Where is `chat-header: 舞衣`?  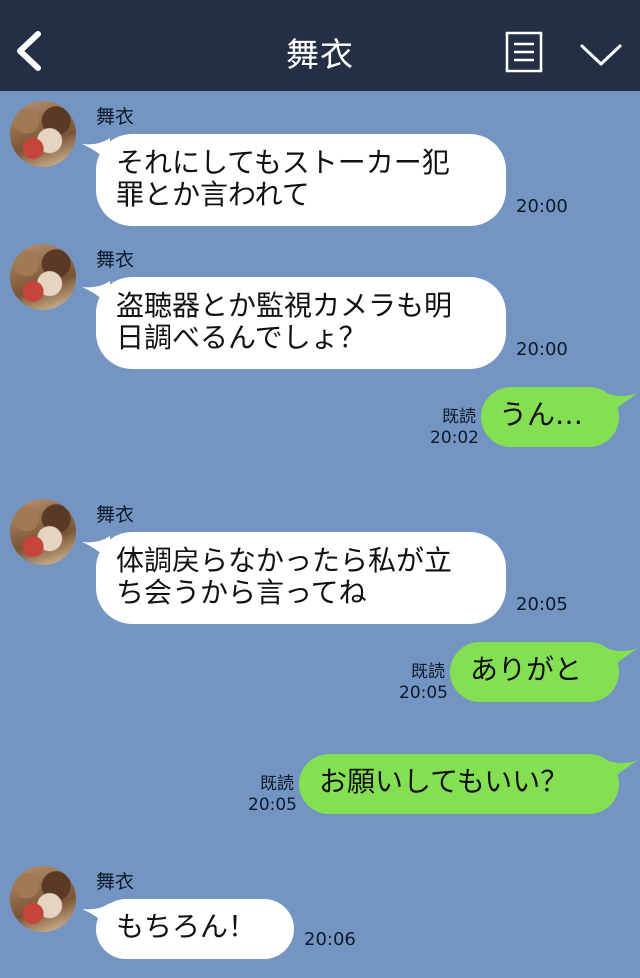 chat-header: 舞衣 is located at coordinates (320, 45).